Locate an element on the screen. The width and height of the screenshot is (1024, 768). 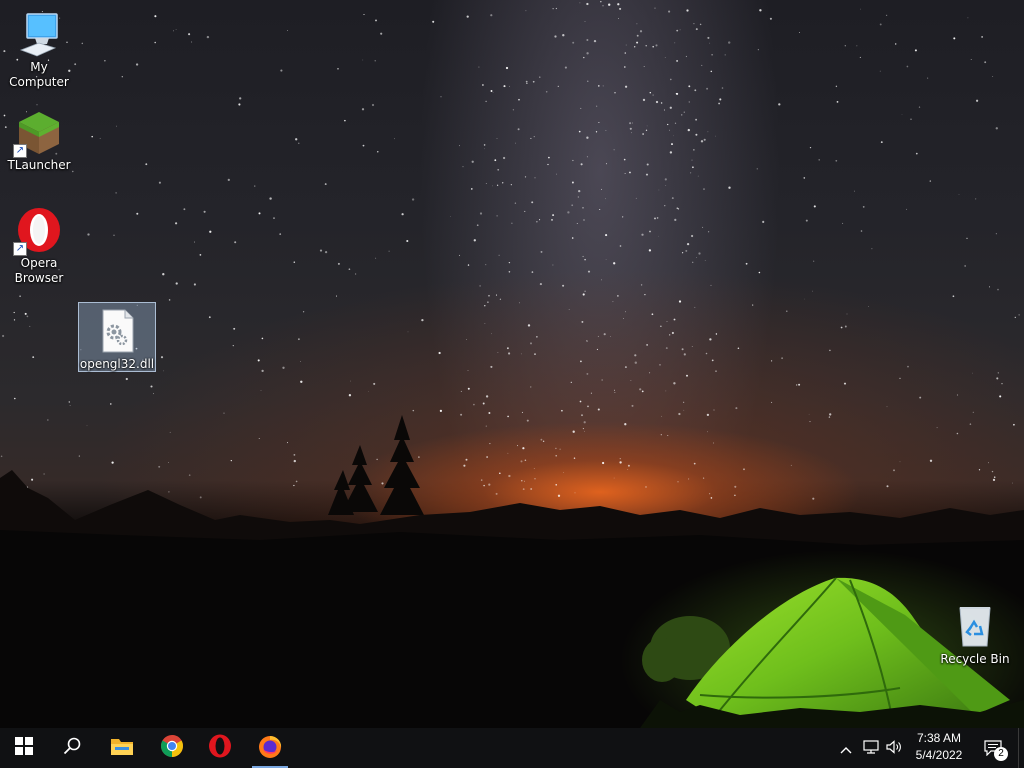
speaker-icon is located at coordinates (895, 748).